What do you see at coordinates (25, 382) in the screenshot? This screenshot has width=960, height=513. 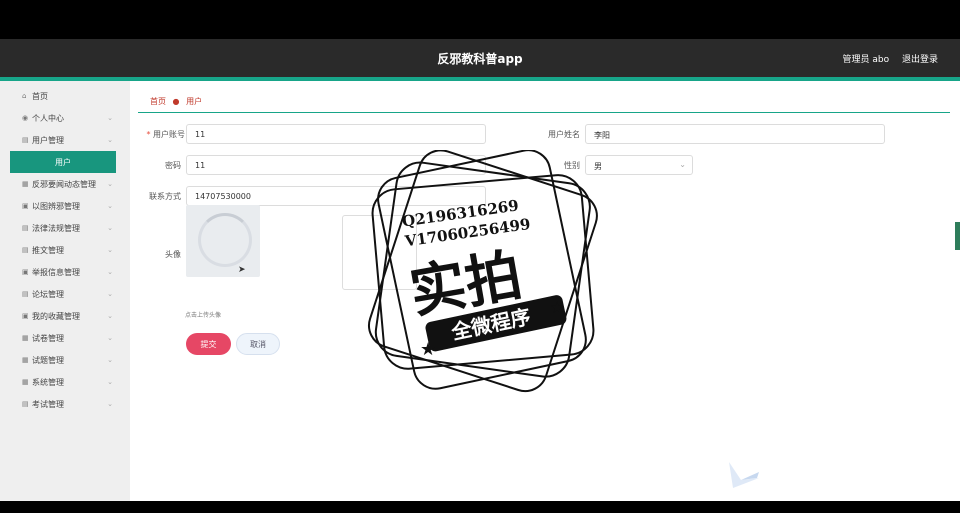 I see `settings-icon: ▦` at bounding box center [25, 382].